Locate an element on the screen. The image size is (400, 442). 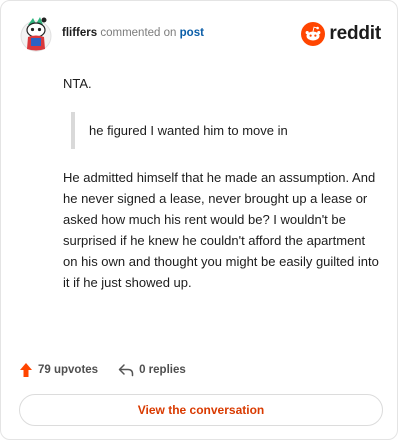
upvote-arrow-icon is located at coordinates (26, 370).